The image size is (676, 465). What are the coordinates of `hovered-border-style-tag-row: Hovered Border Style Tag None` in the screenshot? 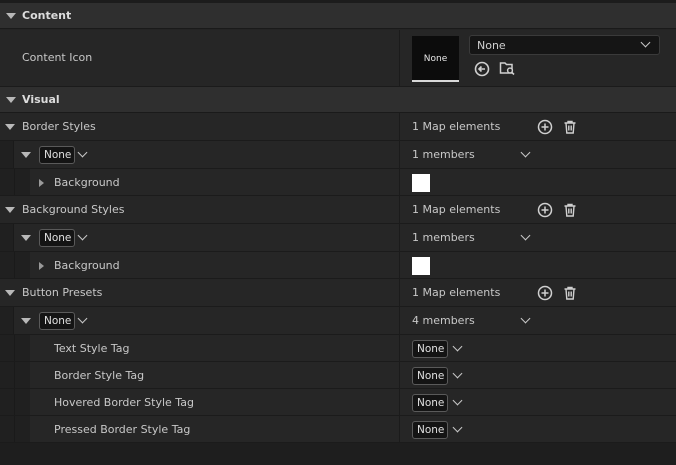 It's located at (338, 402).